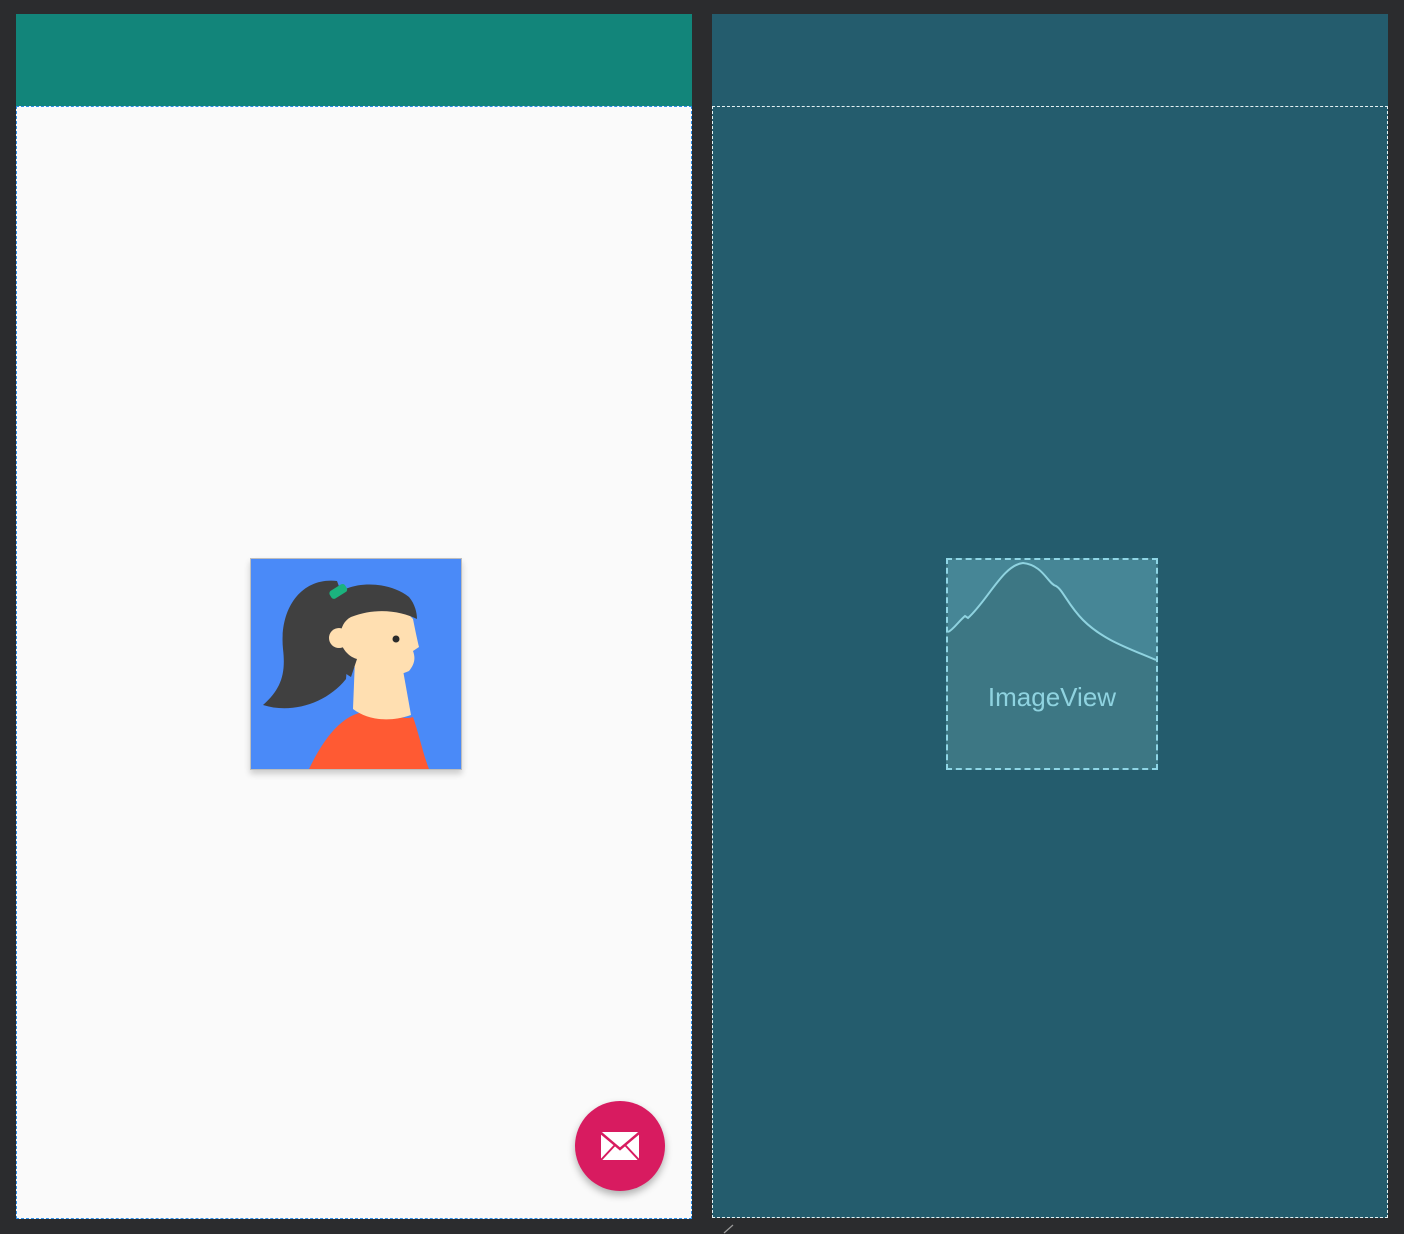 The image size is (1404, 1234). What do you see at coordinates (1050, 60) in the screenshot?
I see `blueprint-app-bar` at bounding box center [1050, 60].